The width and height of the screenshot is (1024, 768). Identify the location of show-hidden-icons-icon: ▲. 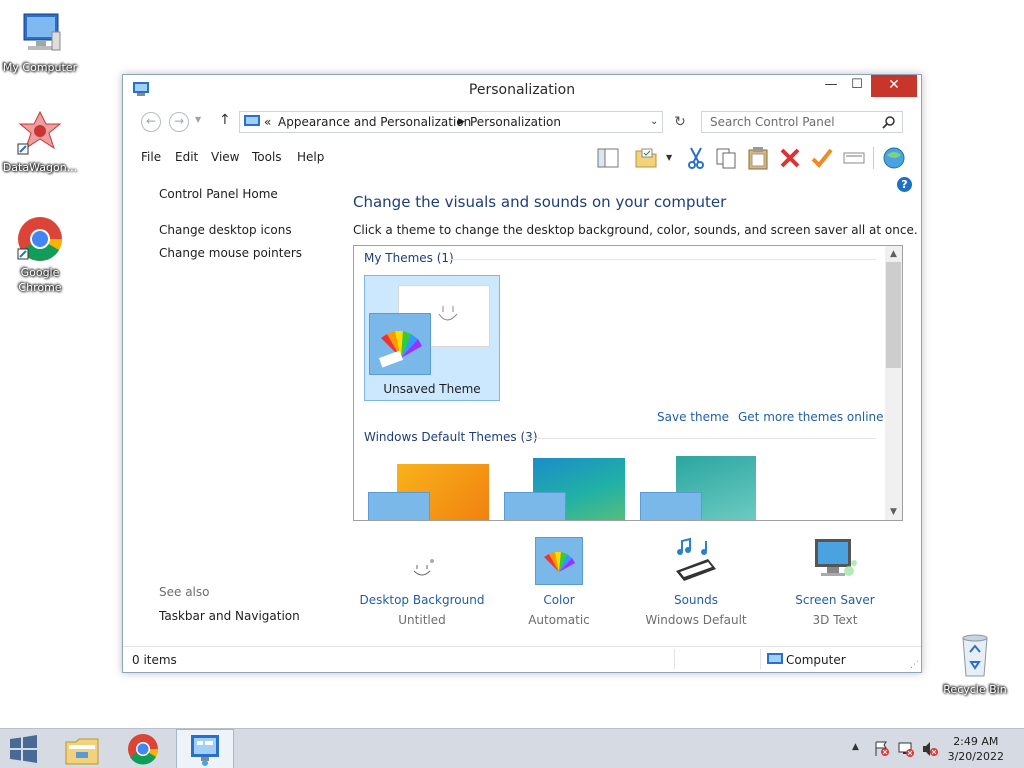
(855, 747).